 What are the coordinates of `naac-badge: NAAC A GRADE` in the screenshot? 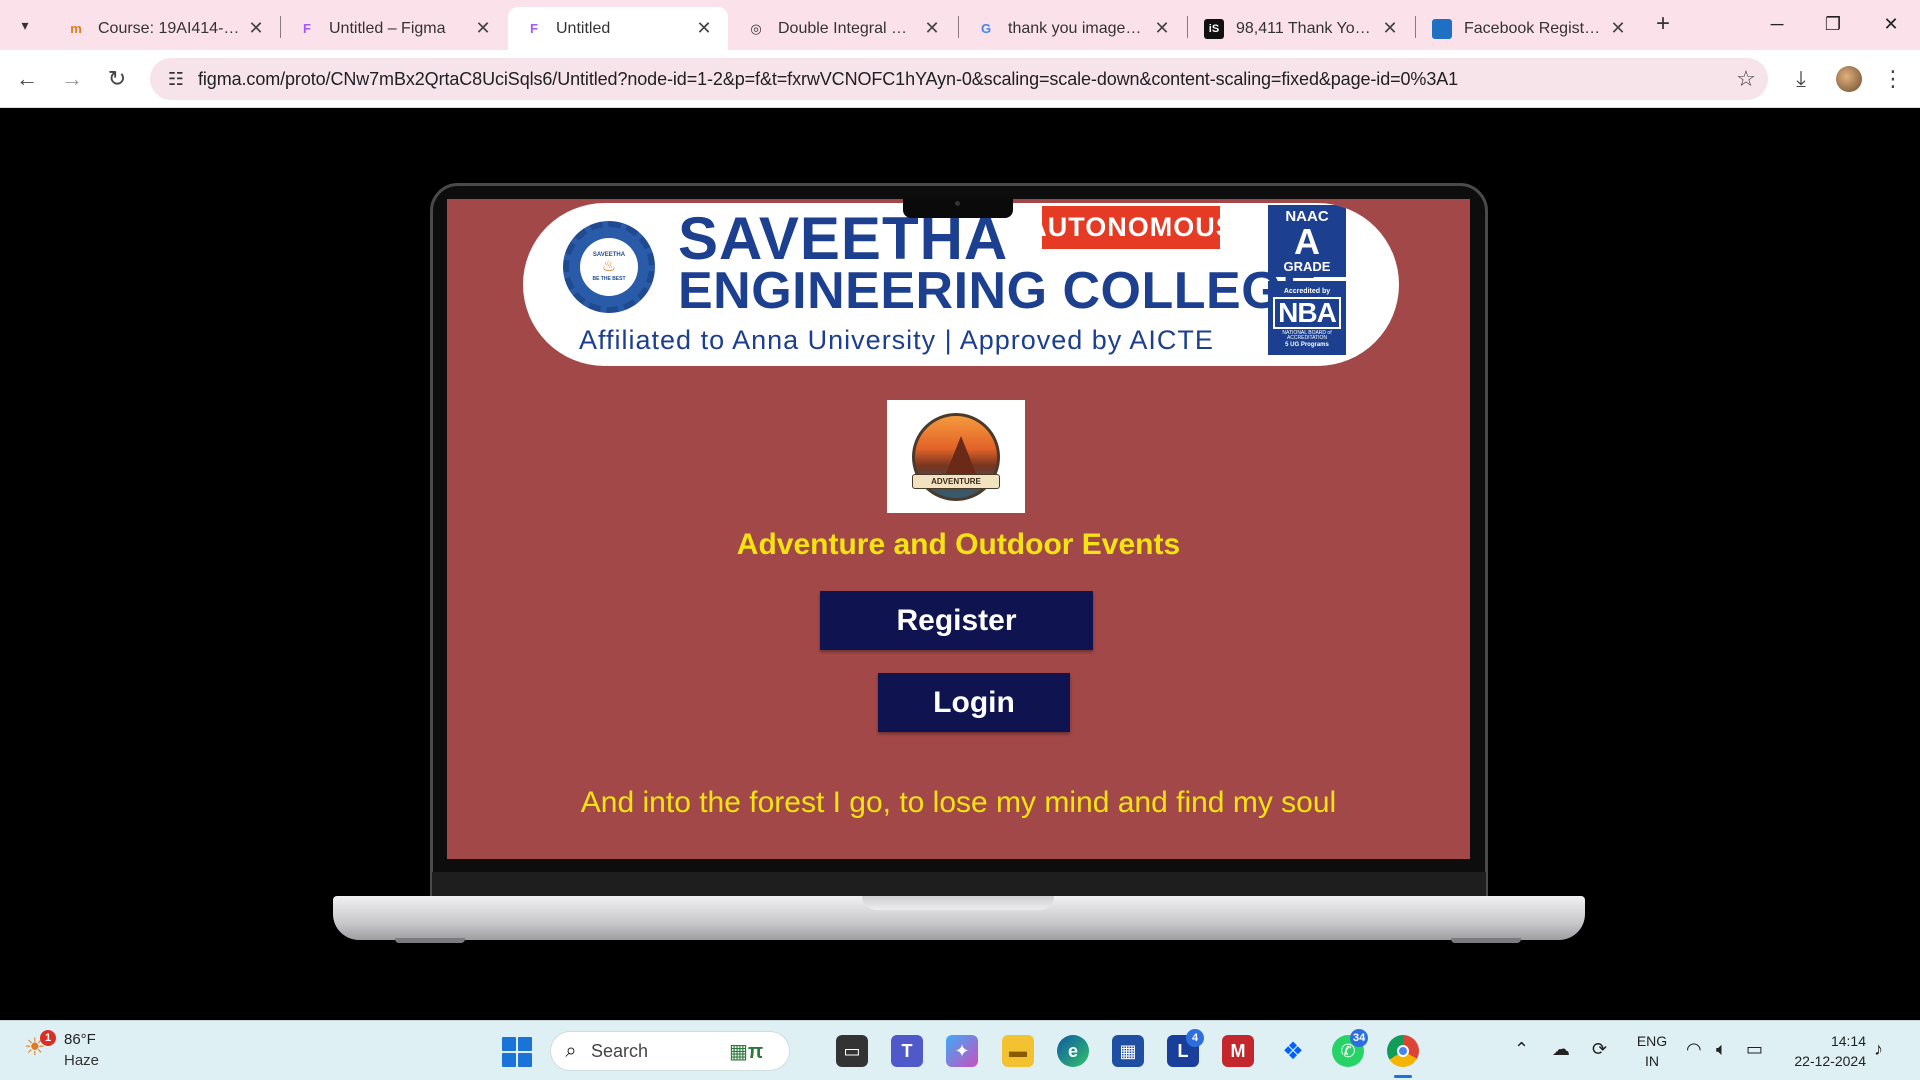 It's located at (1307, 241).